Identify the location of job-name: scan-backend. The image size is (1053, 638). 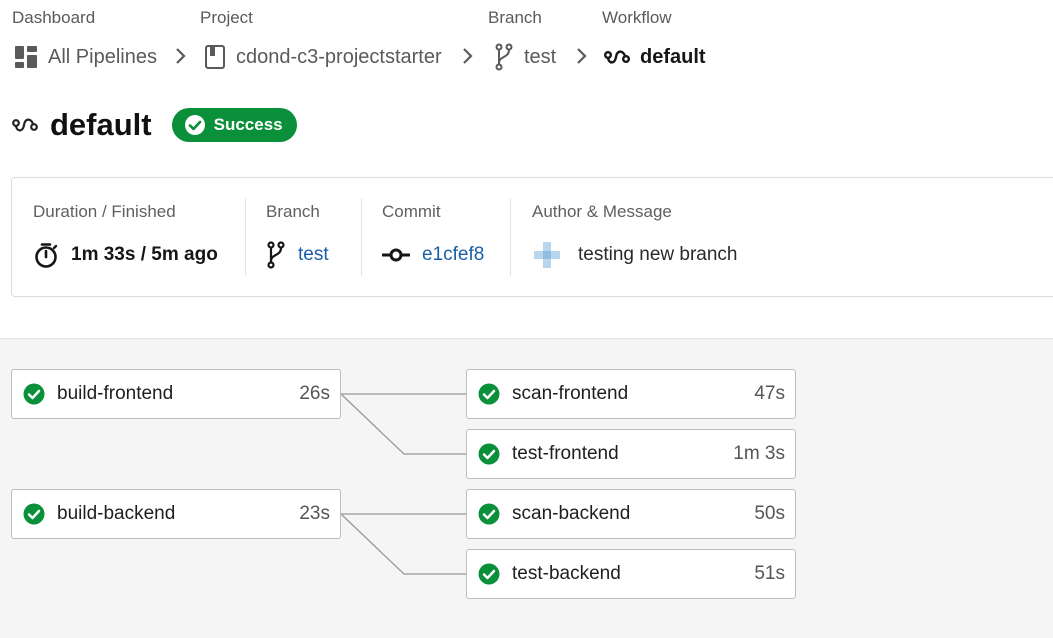
(571, 513).